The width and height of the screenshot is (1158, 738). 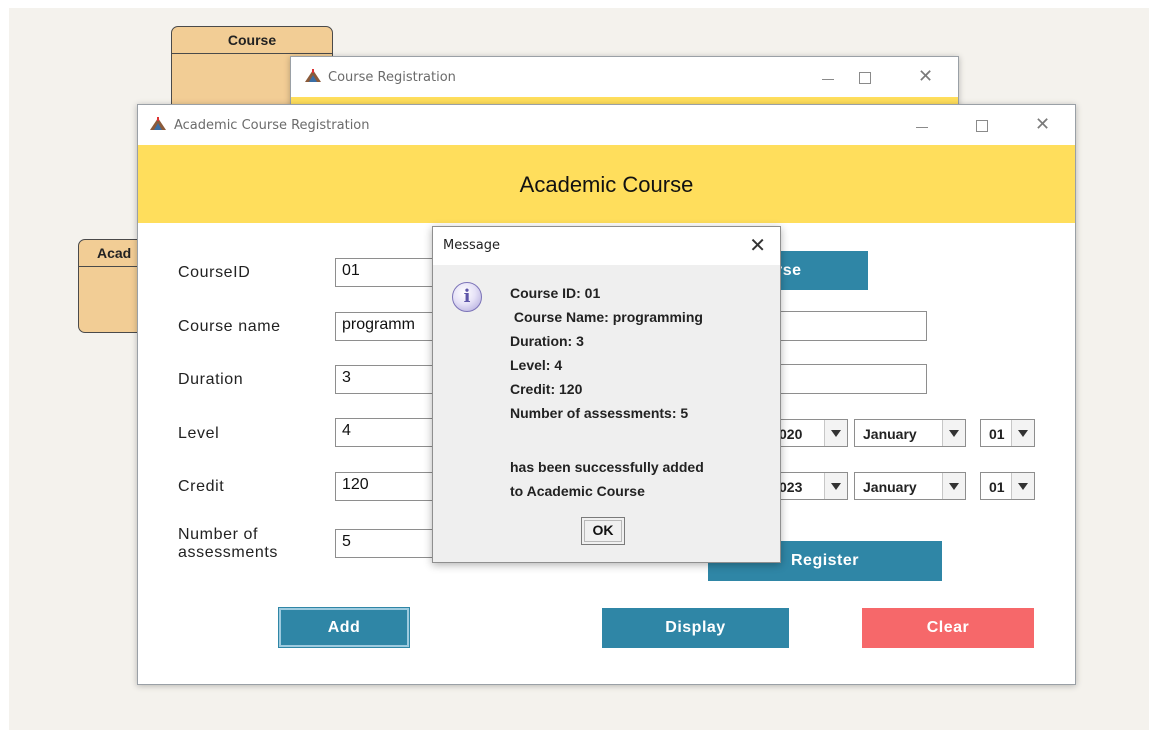 I want to click on dialog-title: Message, so click(x=471, y=245).